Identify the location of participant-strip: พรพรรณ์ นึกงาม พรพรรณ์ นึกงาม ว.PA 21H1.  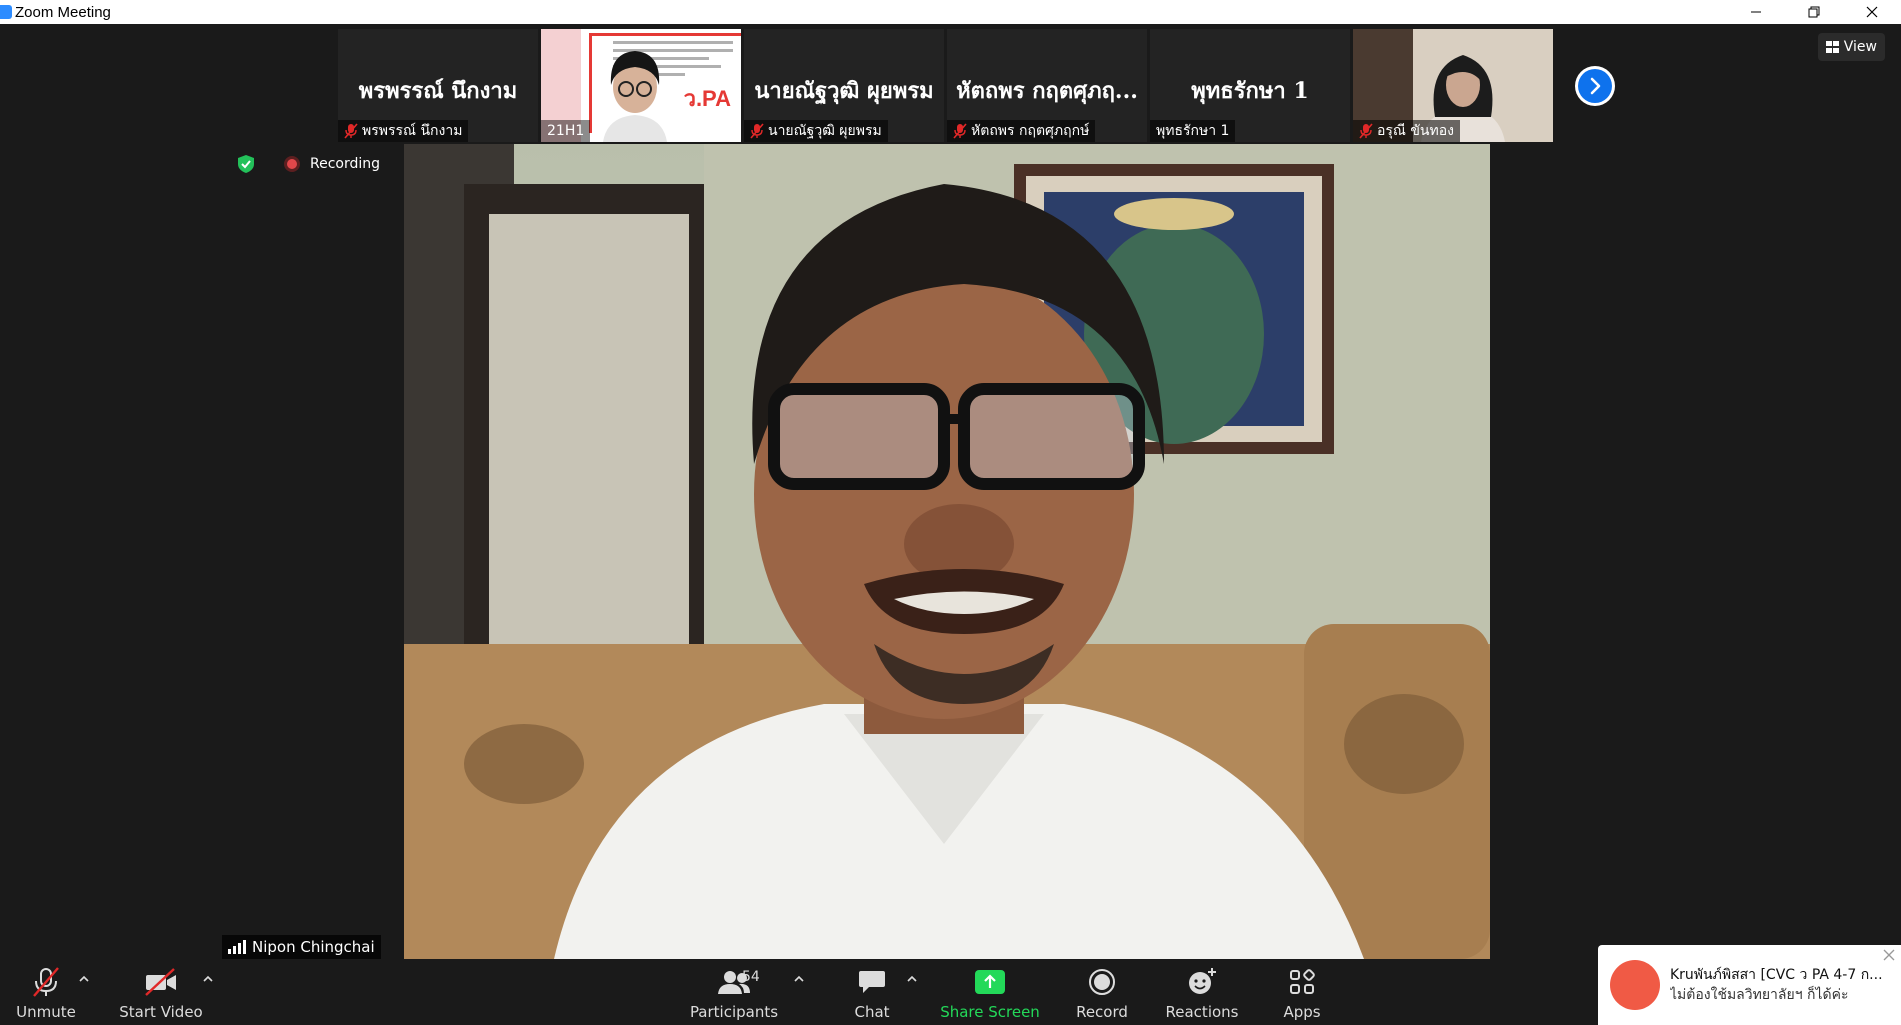
(945, 85).